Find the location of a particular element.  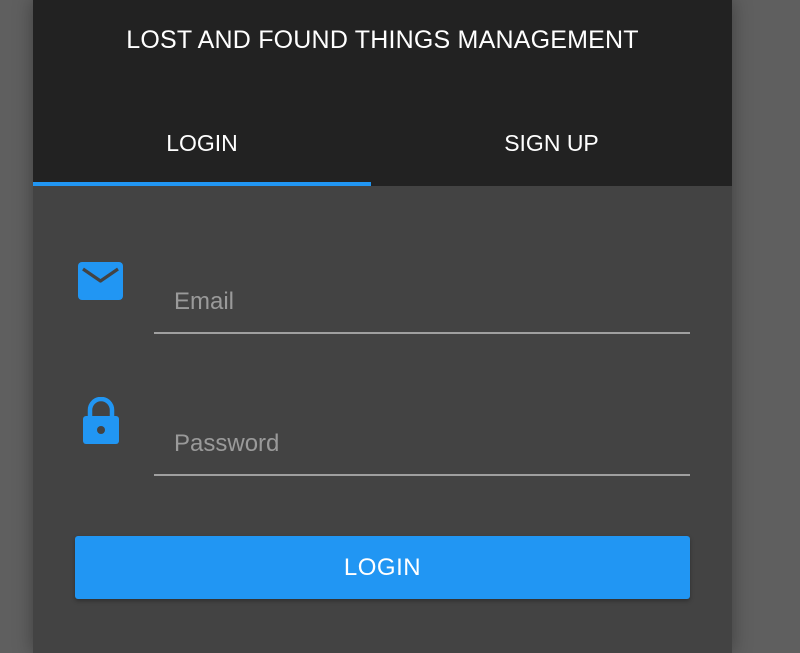

login-button: LOGIN is located at coordinates (382, 567).